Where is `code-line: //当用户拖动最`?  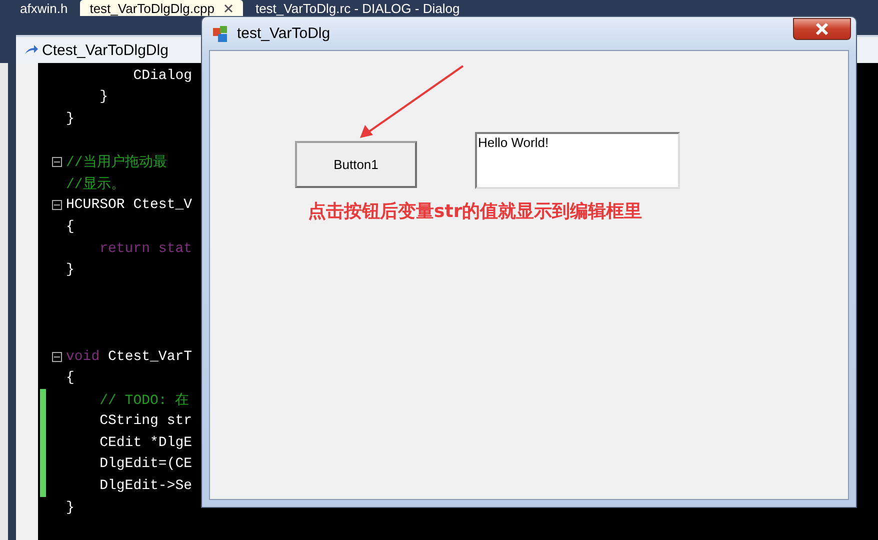 code-line: //当用户拖动最 is located at coordinates (116, 162).